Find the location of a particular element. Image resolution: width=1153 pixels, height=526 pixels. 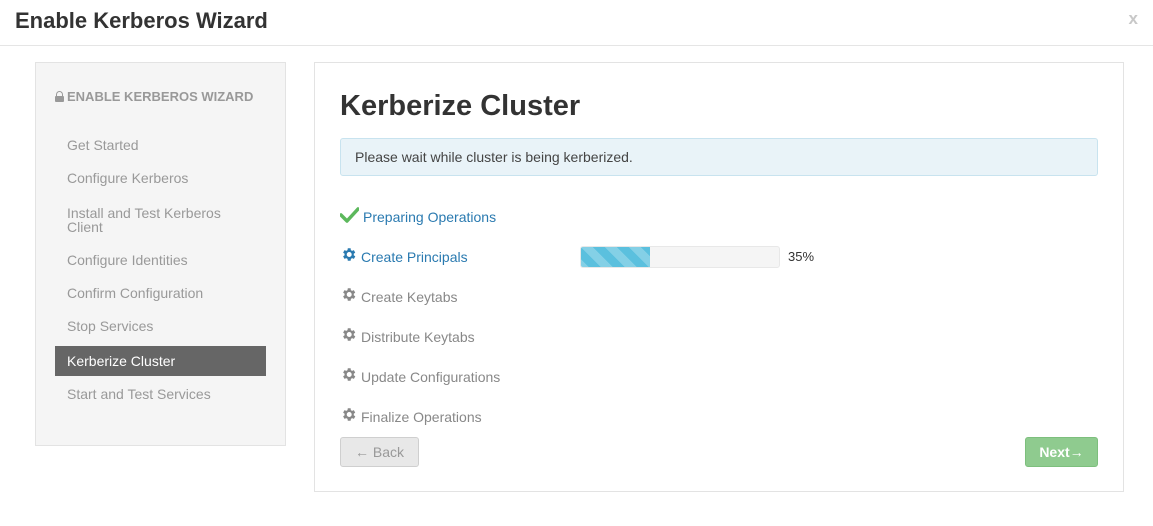

sidebar-item-configure-kerberos: Configure Kerberos is located at coordinates (160, 171).